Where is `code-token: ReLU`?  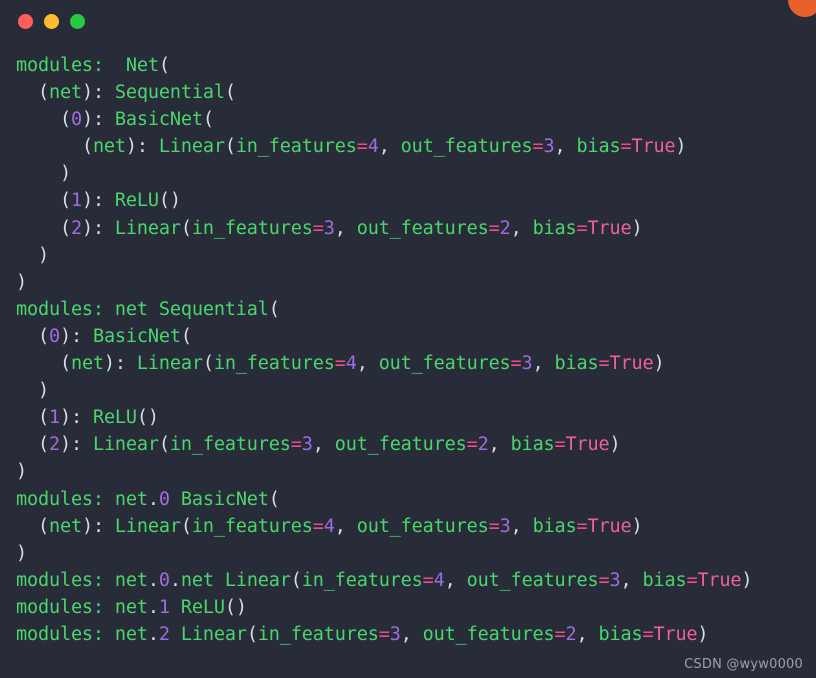 code-token: ReLU is located at coordinates (136, 201).